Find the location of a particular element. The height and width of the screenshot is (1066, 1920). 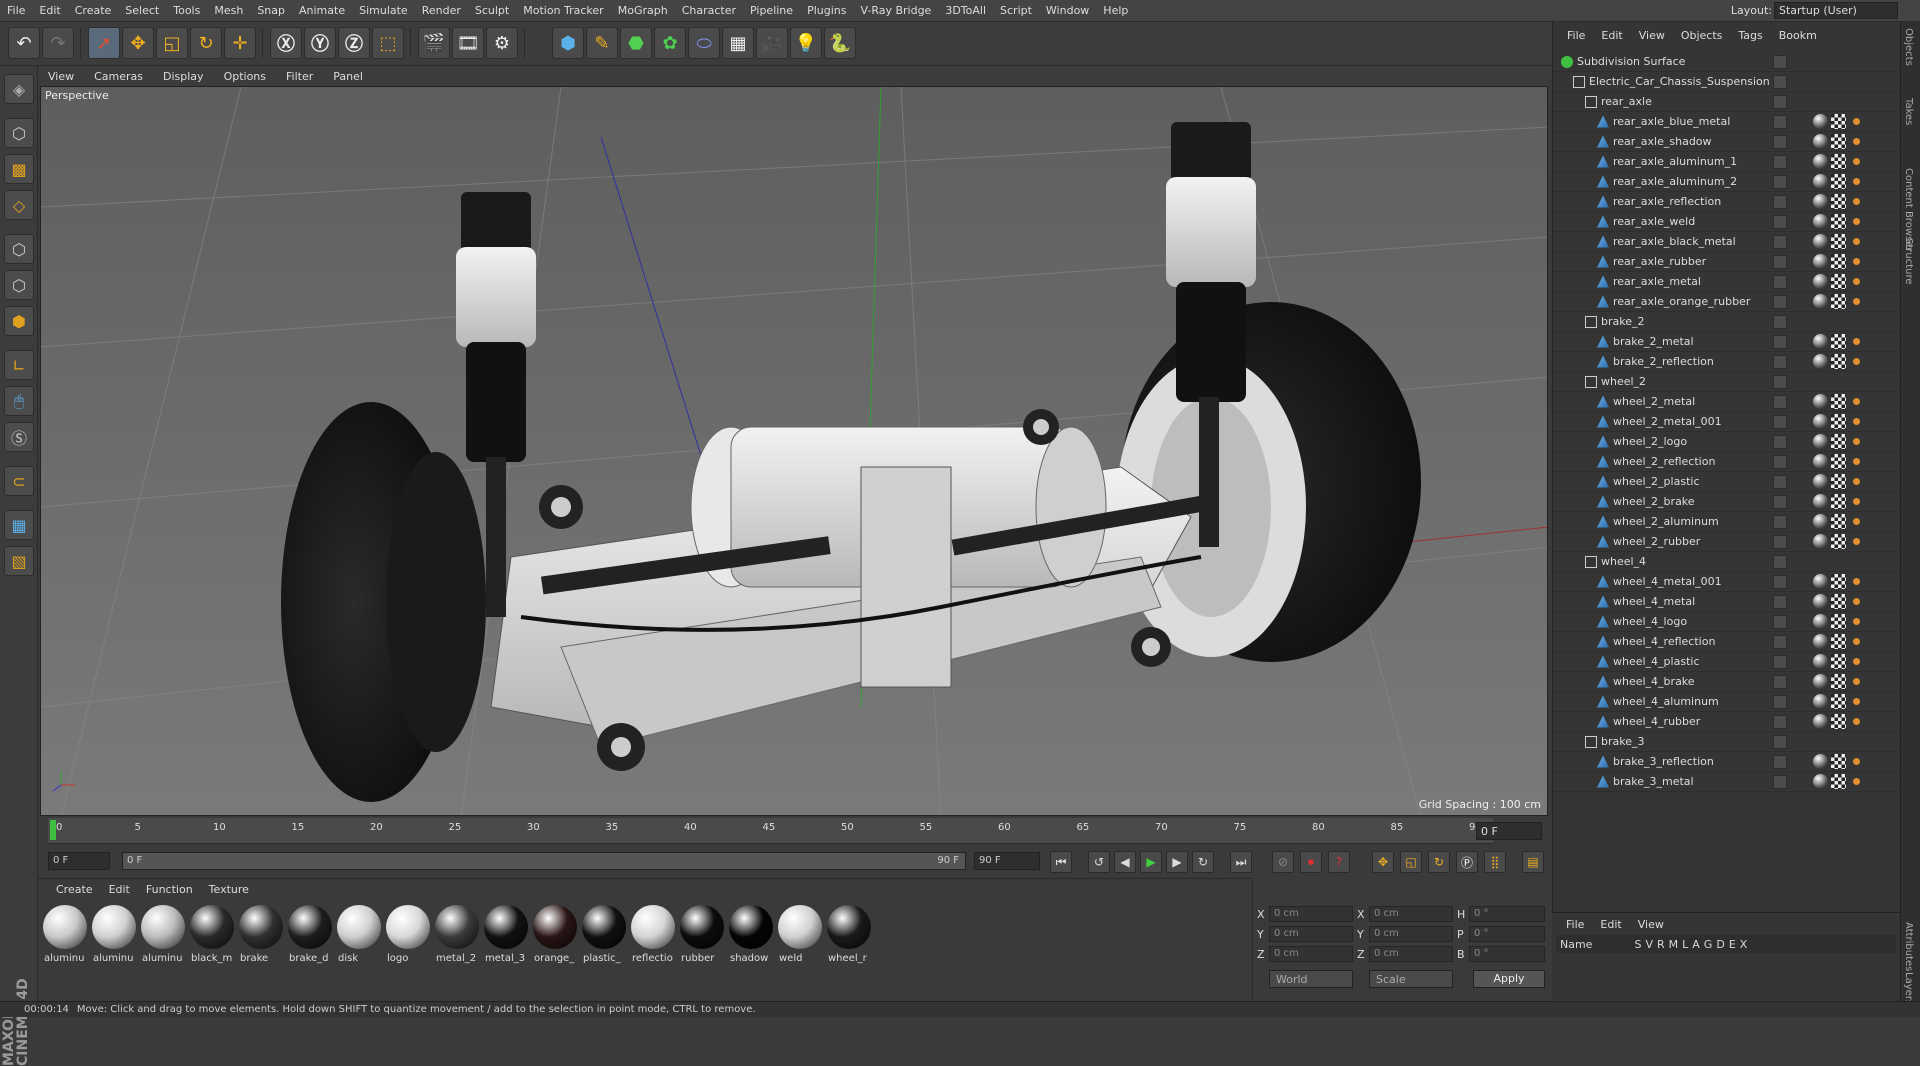

object-row: rear_axle_rubber is located at coordinates (1727, 262).